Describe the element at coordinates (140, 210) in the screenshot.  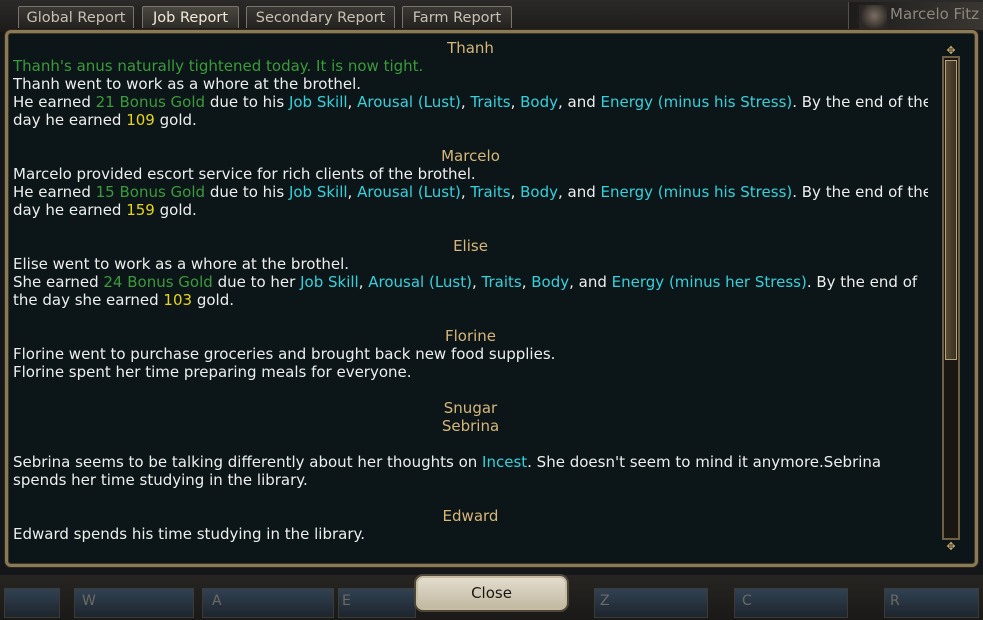
I see `gold-amount: 159` at that location.